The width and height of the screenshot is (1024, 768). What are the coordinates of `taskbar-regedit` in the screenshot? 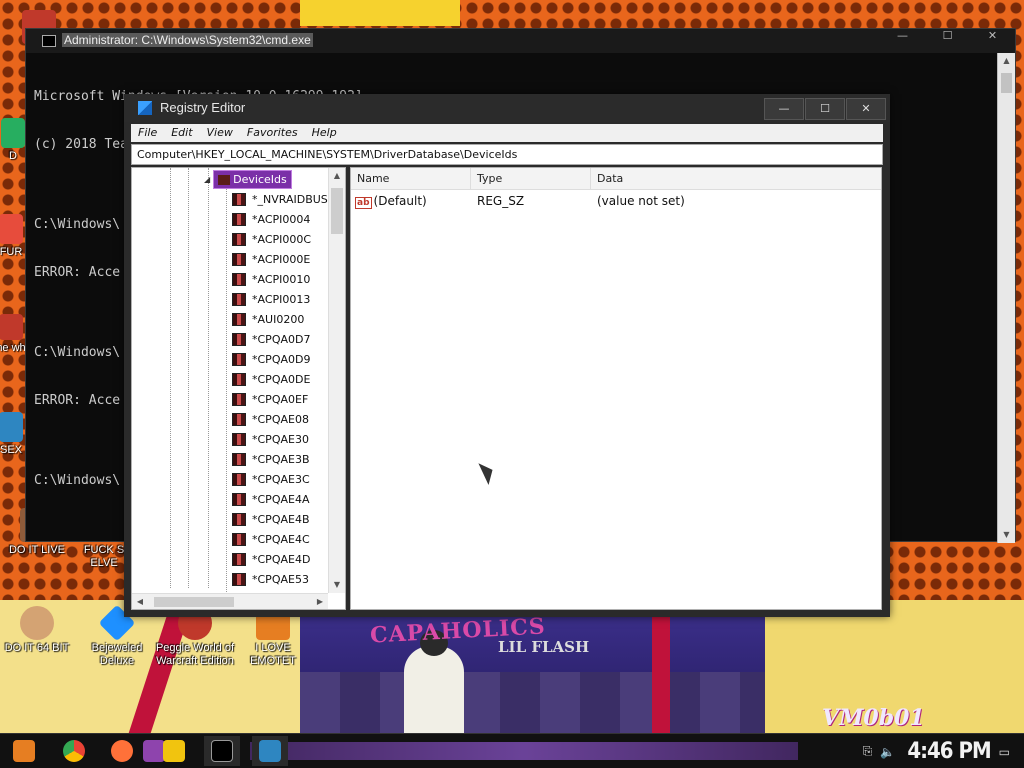 It's located at (270, 751).